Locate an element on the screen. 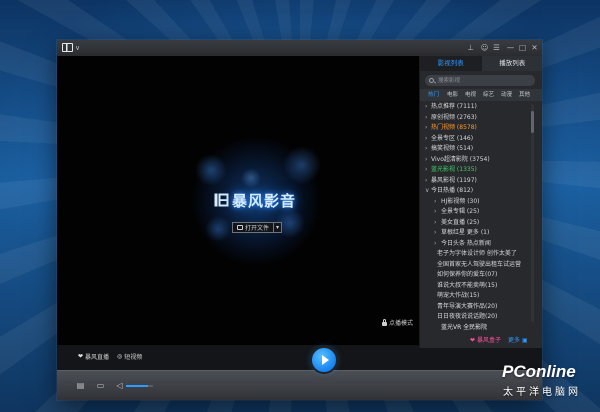 The width and height of the screenshot is (600, 412). video-entry: 谁说大叔不能卖萌(15) is located at coordinates (474, 286).